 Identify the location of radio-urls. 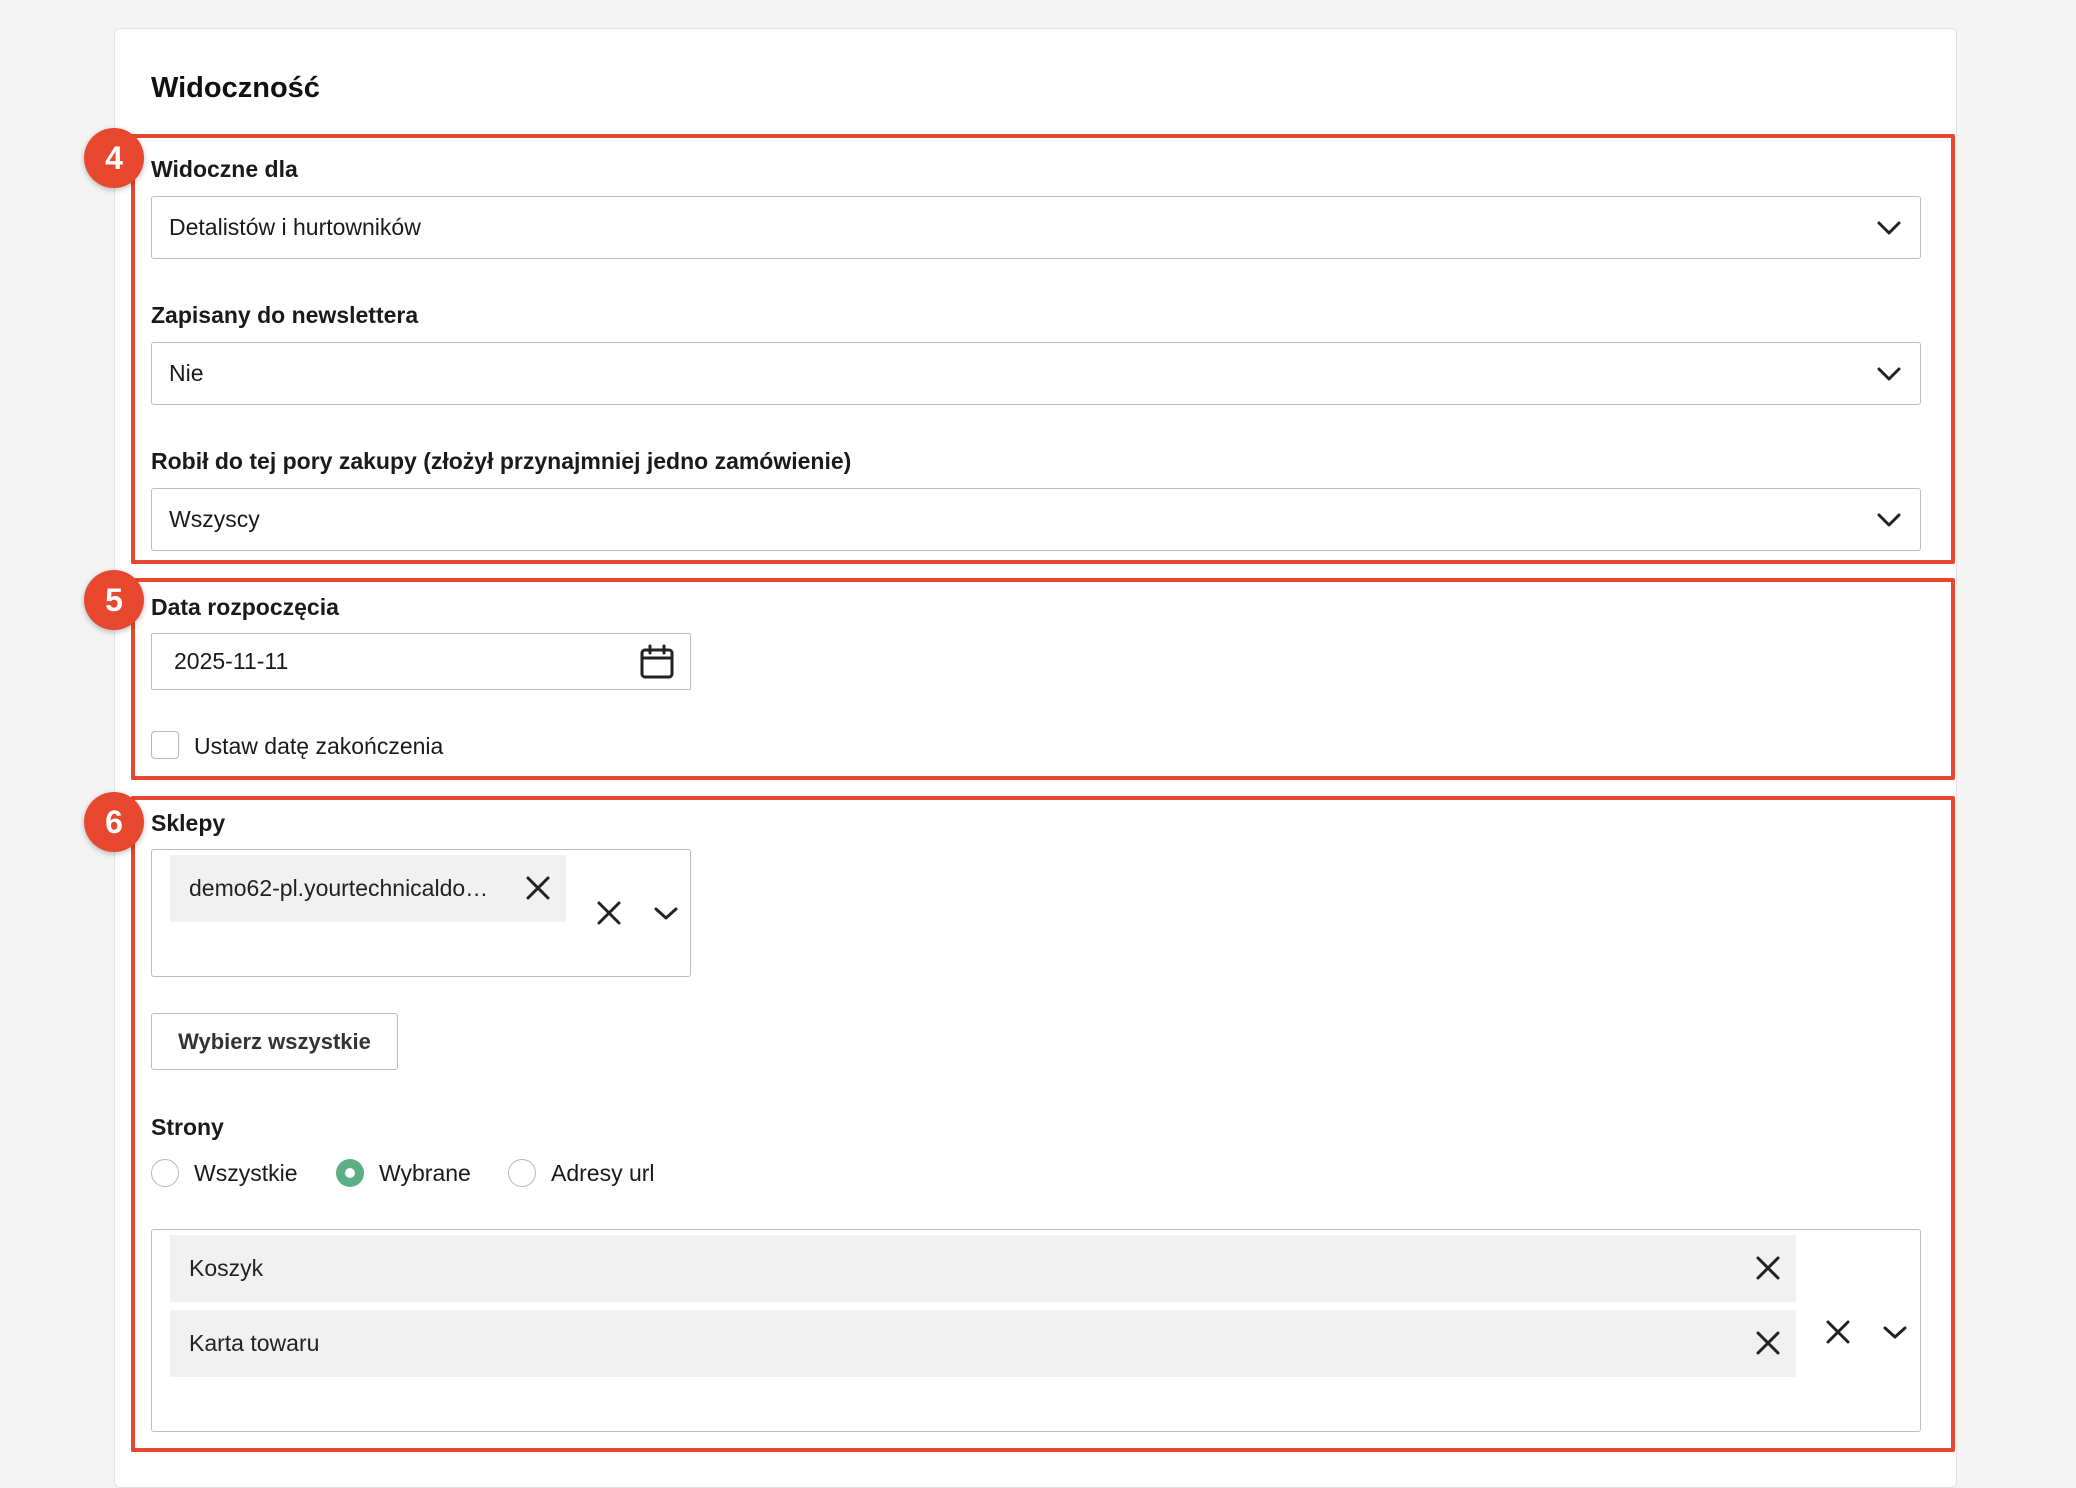
(522, 1173).